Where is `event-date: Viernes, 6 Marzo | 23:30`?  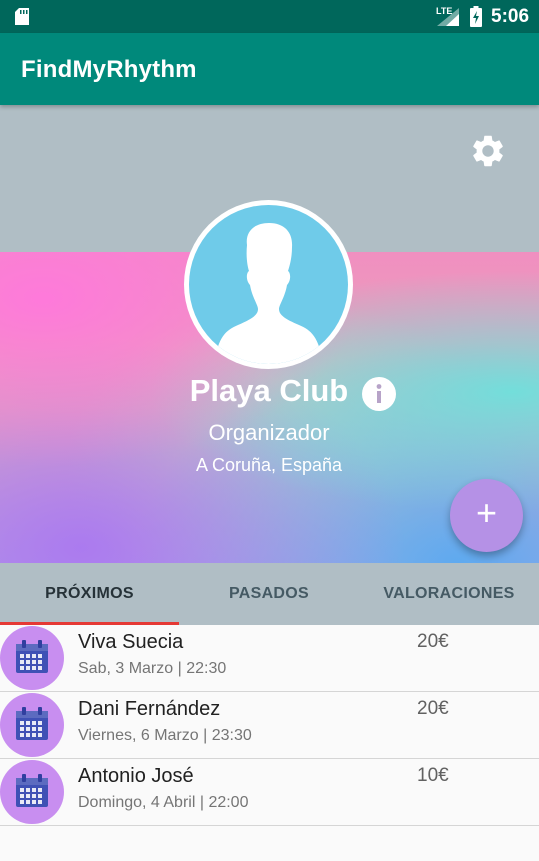
event-date: Viernes, 6 Marzo | 23:30 is located at coordinates (165, 735).